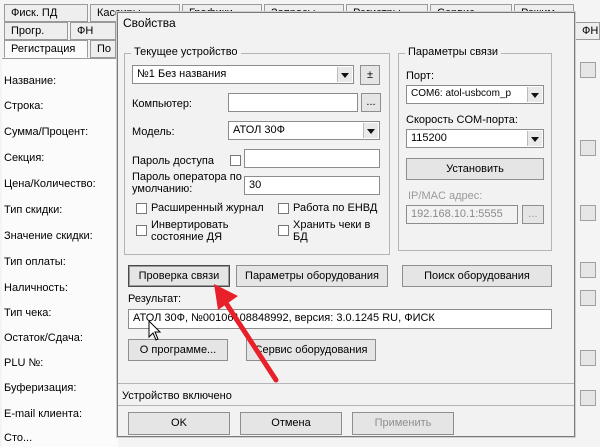  Describe the element at coordinates (177, 396) in the screenshot. I see `status-text: Устройство включено` at that location.